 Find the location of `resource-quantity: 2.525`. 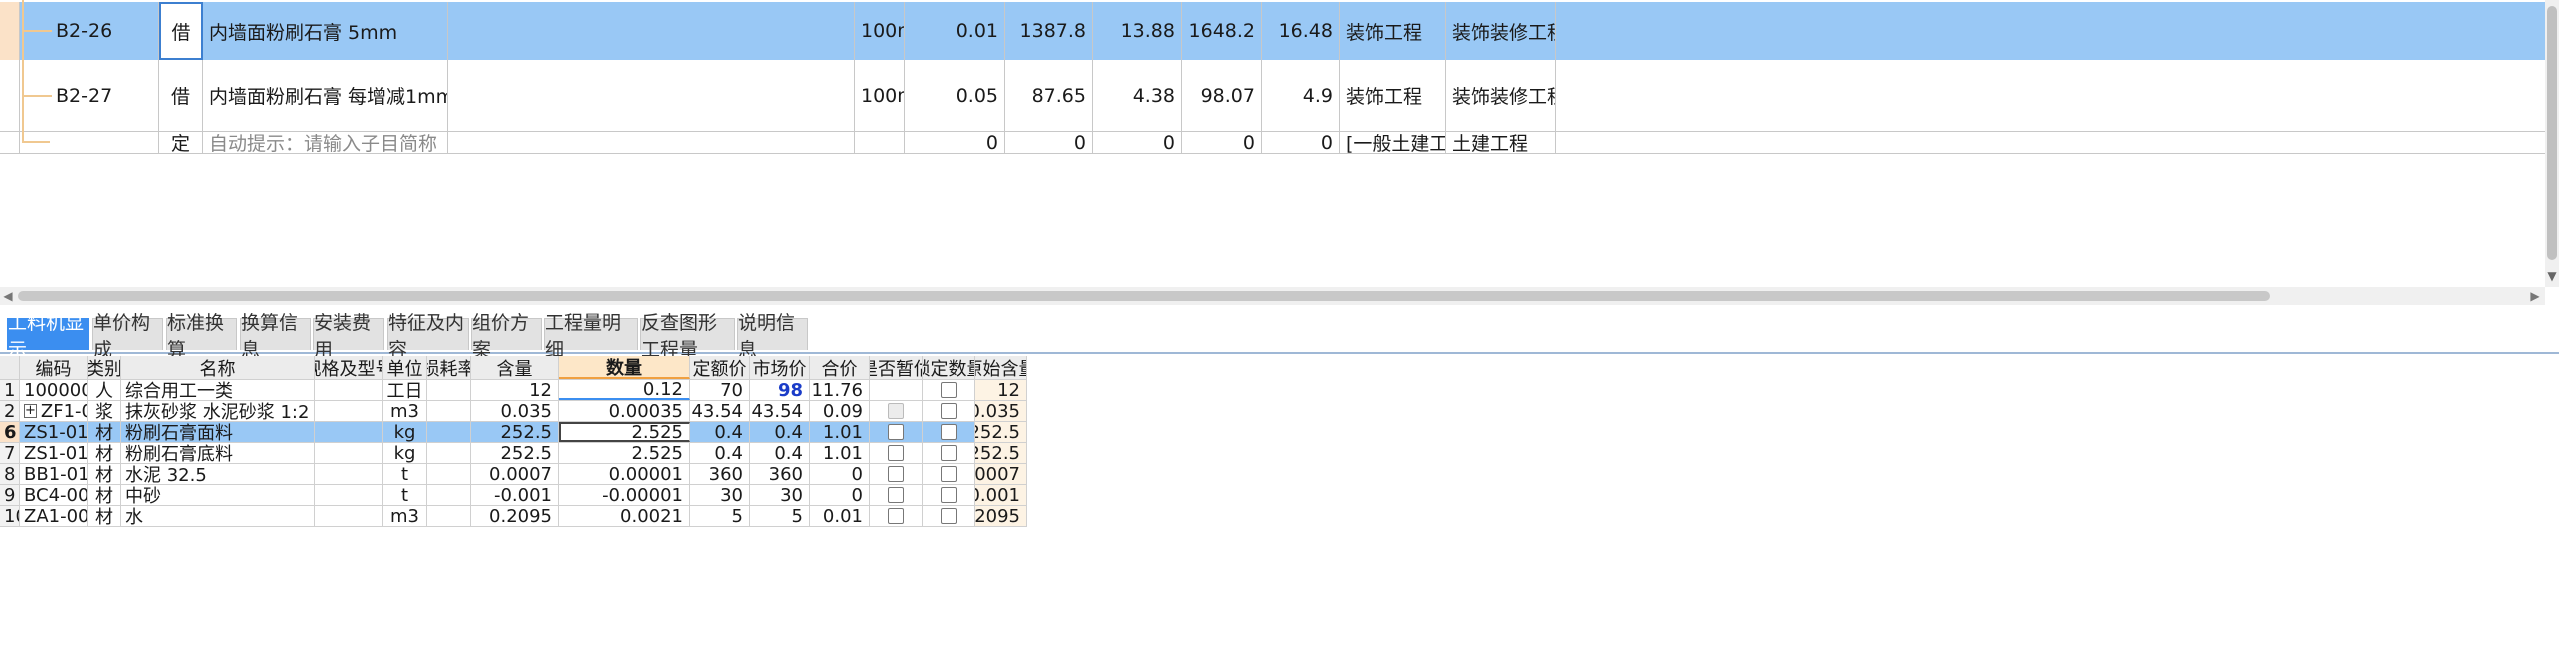

resource-quantity: 2.525 is located at coordinates (624, 432).